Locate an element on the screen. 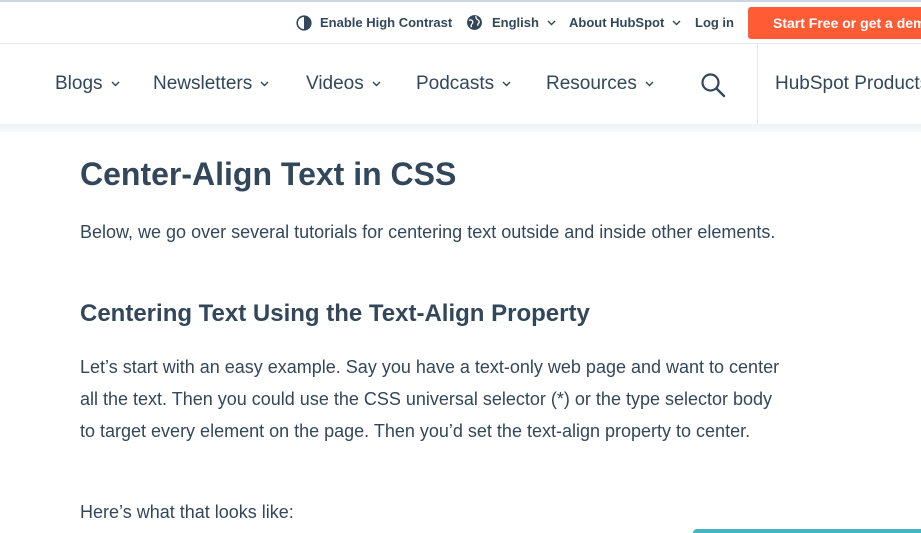 The image size is (921, 533). nav-item-videos: Videos is located at coordinates (343, 84).